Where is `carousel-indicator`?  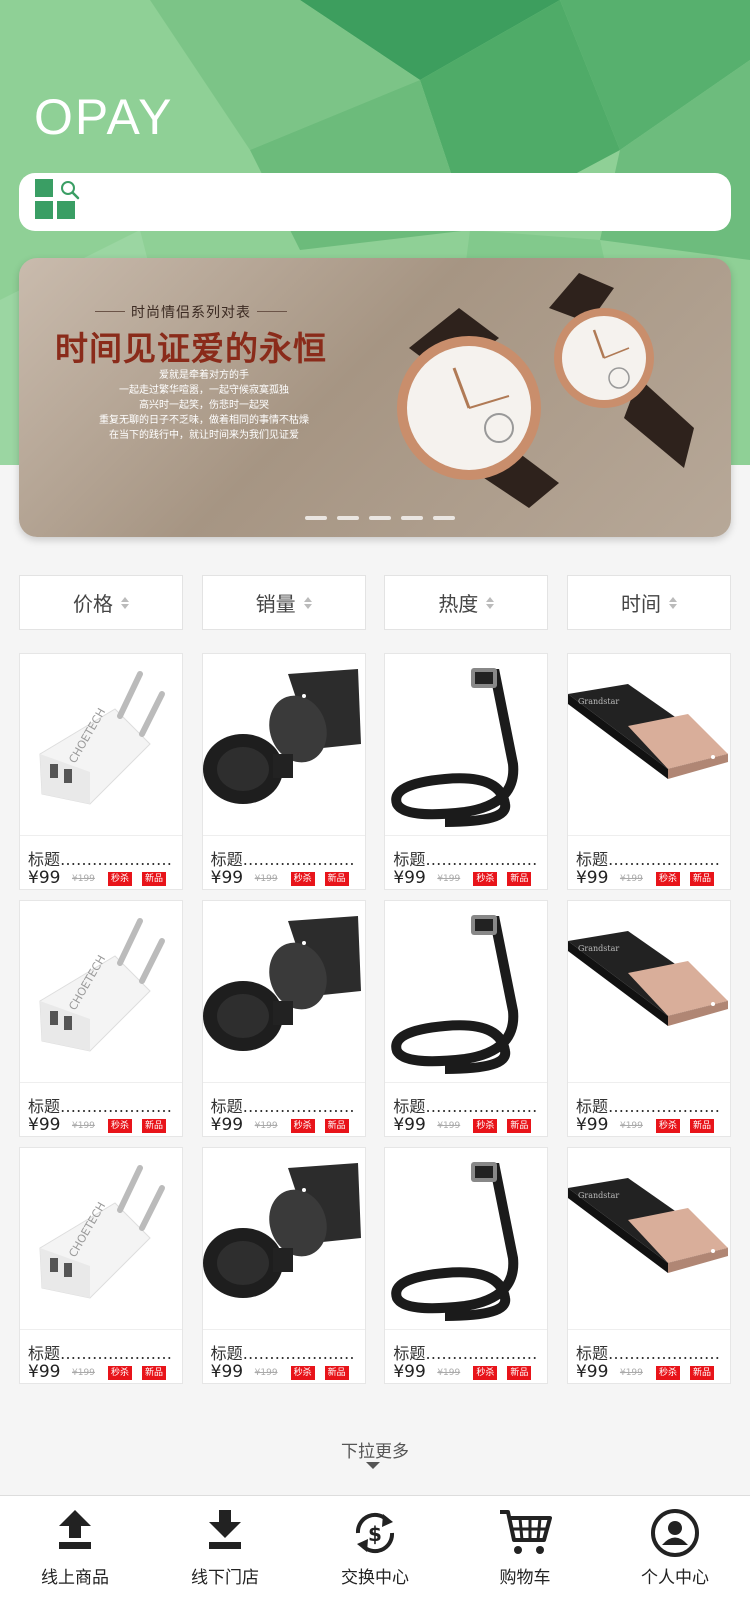 carousel-indicator is located at coordinates (380, 518).